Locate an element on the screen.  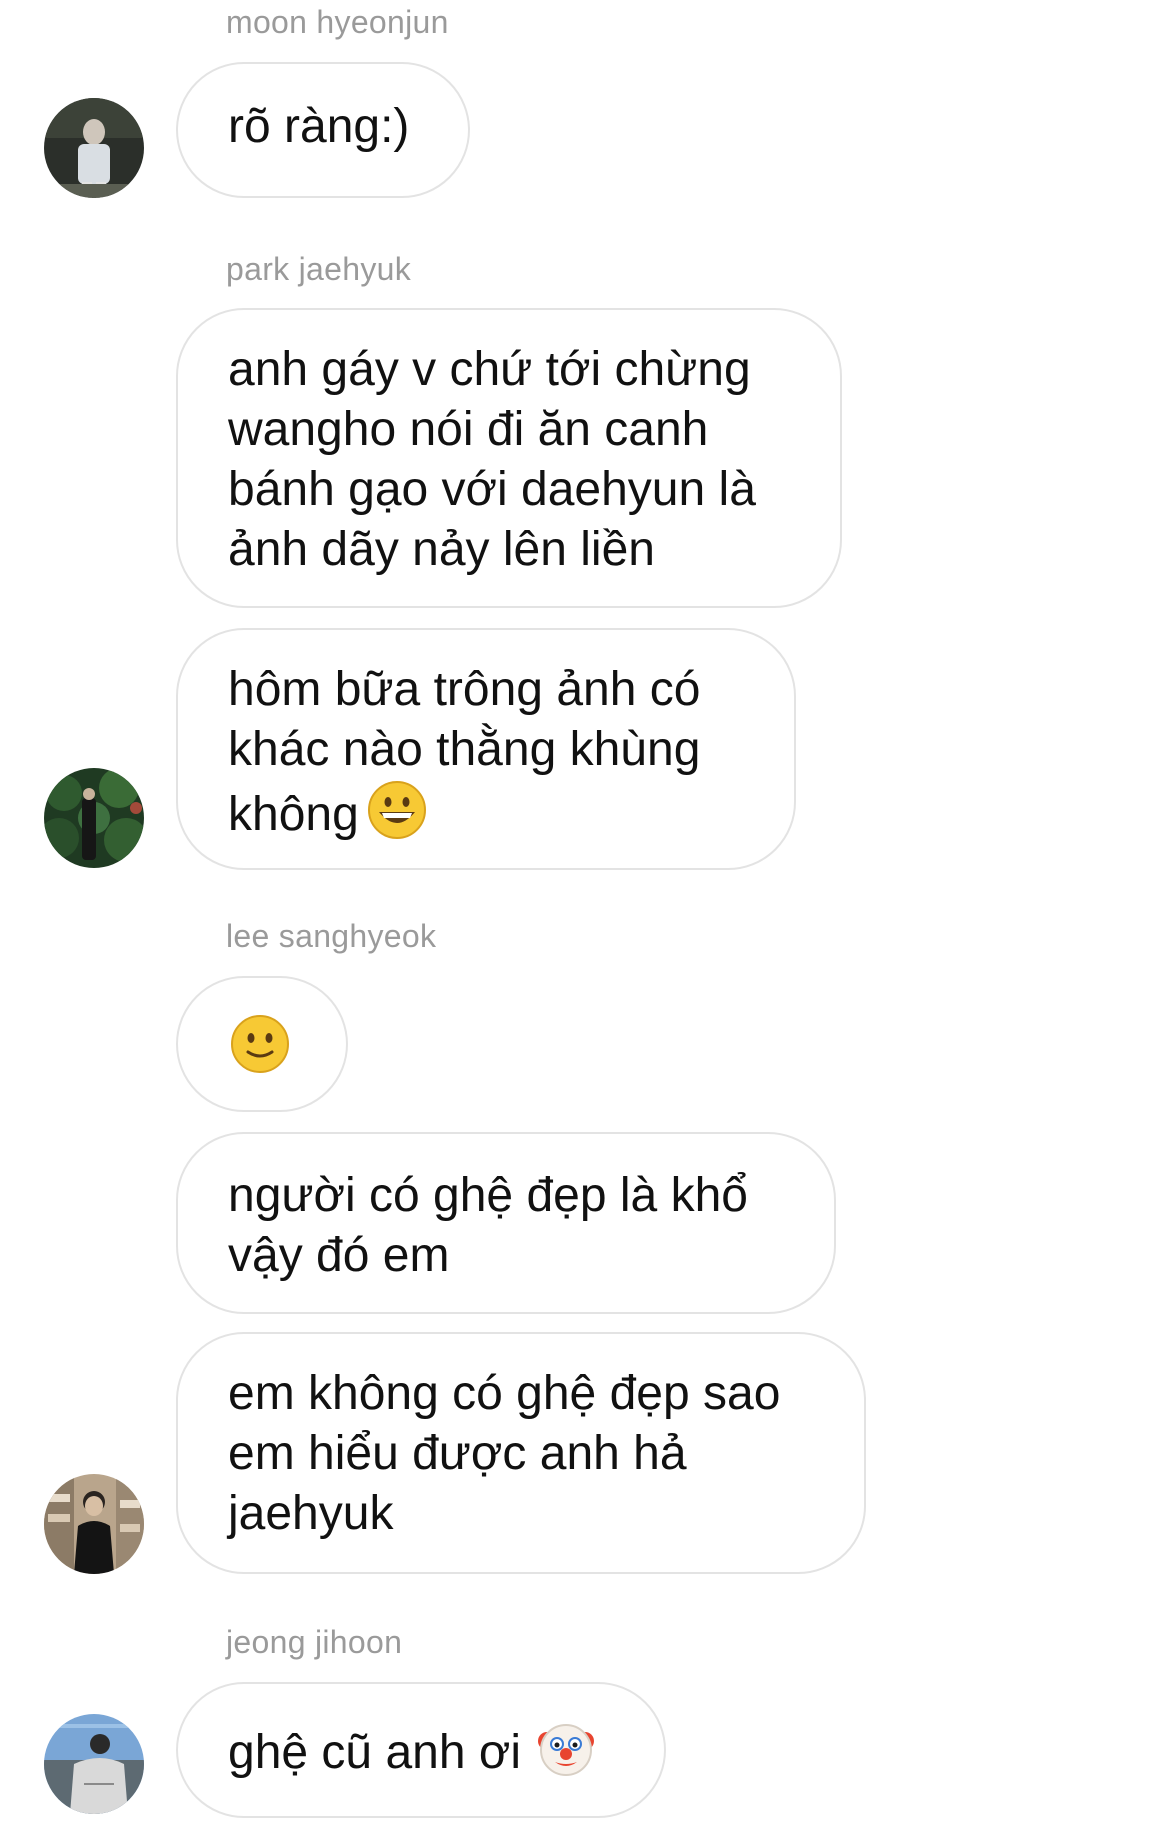
sender-name-lee-sanghyeok: lee sanghyeok is located at coordinates (331, 936).